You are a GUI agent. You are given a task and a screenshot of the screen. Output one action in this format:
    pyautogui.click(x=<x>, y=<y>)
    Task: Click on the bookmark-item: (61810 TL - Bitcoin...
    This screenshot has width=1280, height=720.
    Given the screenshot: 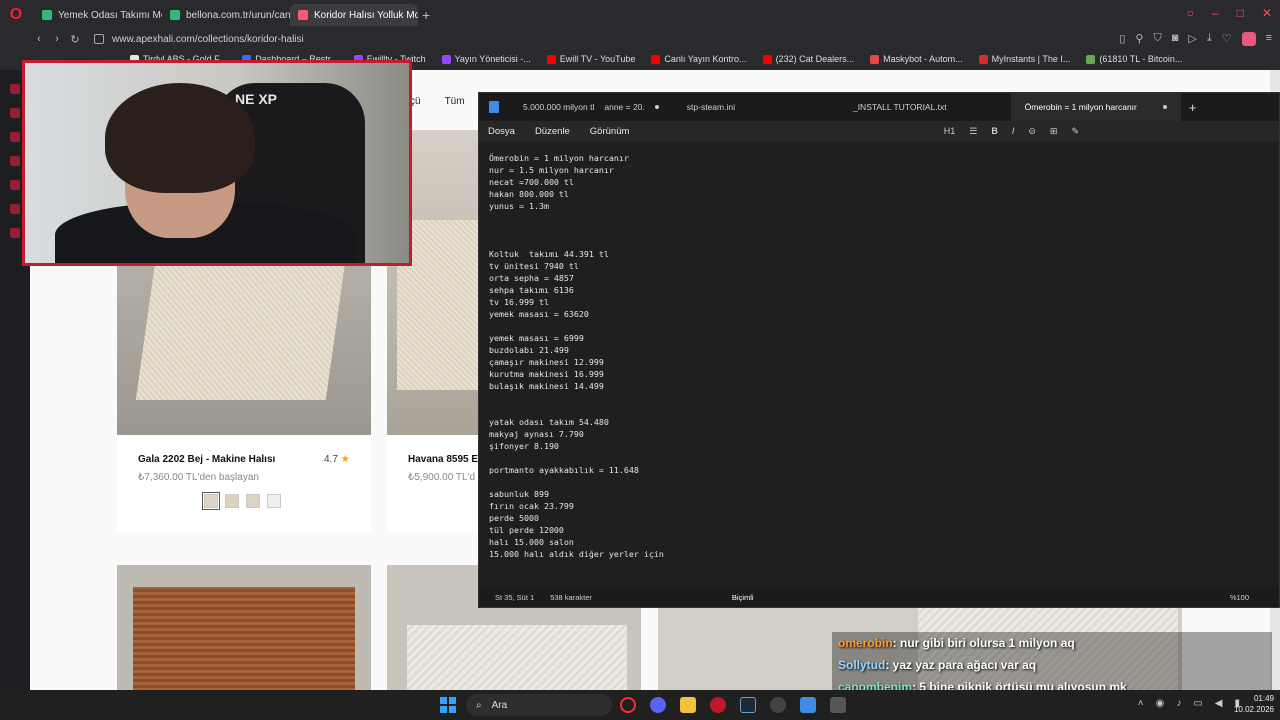 What is the action you would take?
    pyautogui.click(x=1134, y=59)
    